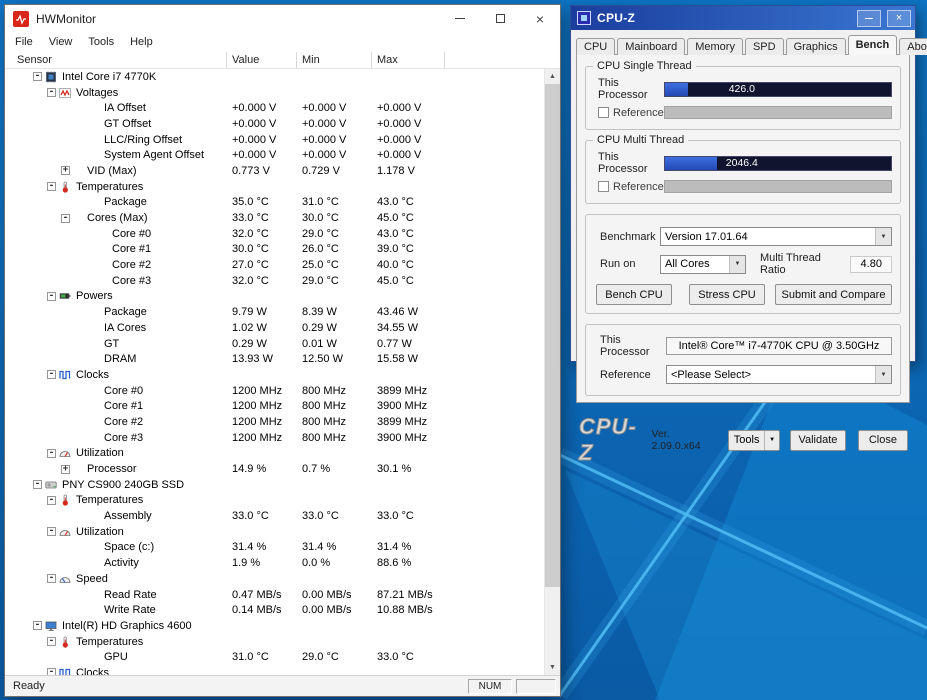 The image size is (927, 700). Describe the element at coordinates (116, 60) in the screenshot. I see `column-header-sensor: Sensor` at that location.